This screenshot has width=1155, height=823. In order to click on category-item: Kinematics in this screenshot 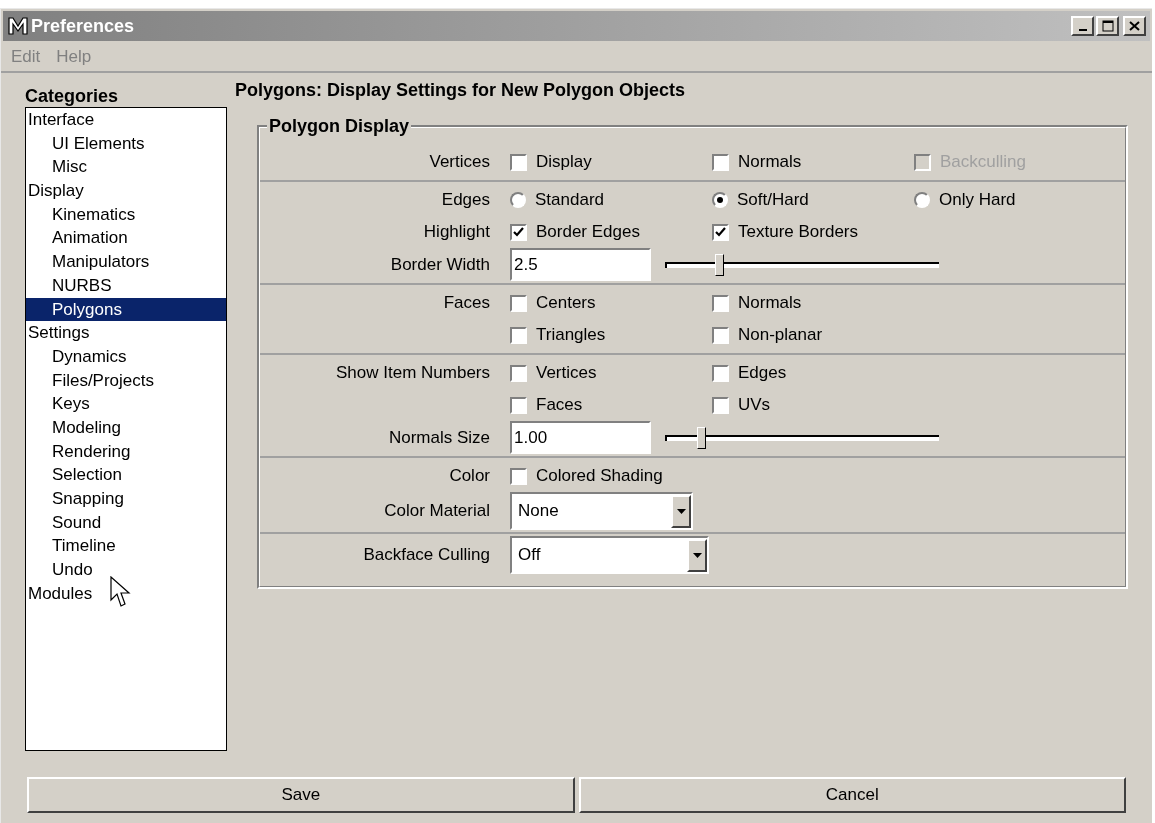, I will do `click(126, 214)`.